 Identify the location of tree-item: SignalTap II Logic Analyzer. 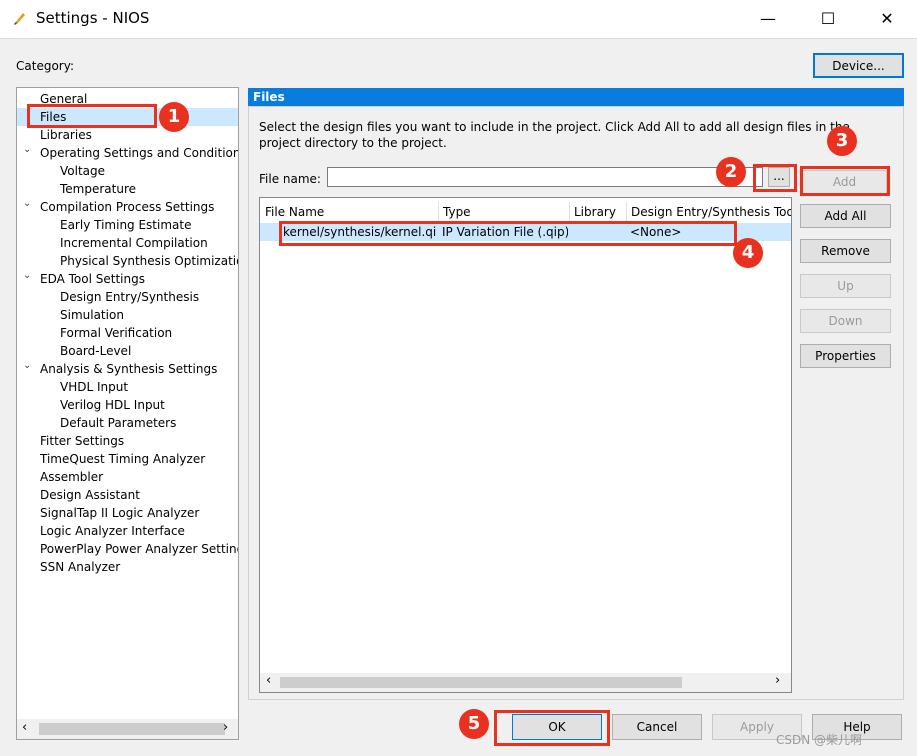
(127, 513).